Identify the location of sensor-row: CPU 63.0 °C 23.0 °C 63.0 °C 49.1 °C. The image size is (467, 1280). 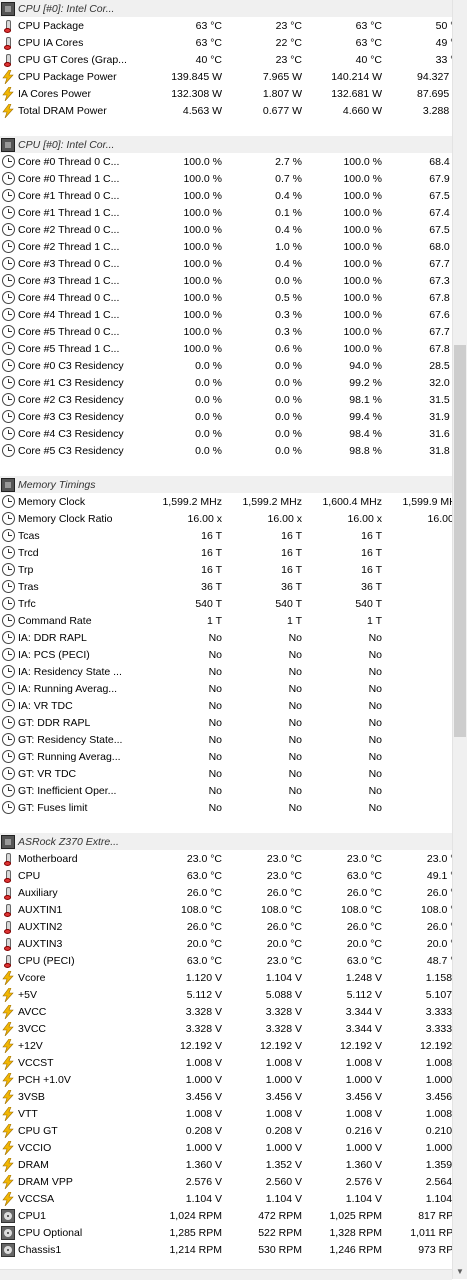
(231, 875).